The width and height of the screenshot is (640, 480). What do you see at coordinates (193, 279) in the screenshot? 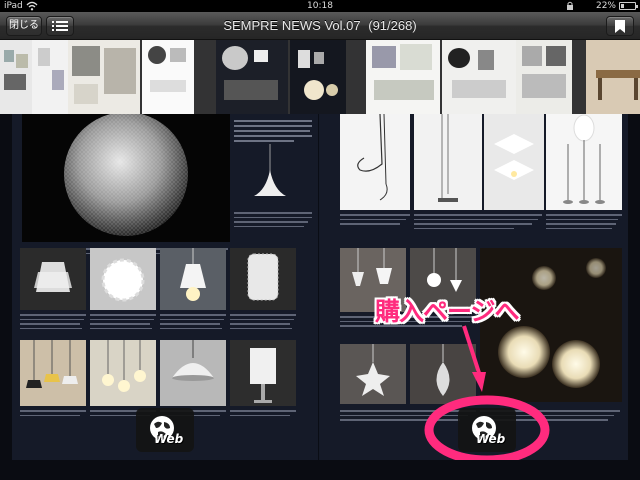
I see `photo-glass-pendant` at bounding box center [193, 279].